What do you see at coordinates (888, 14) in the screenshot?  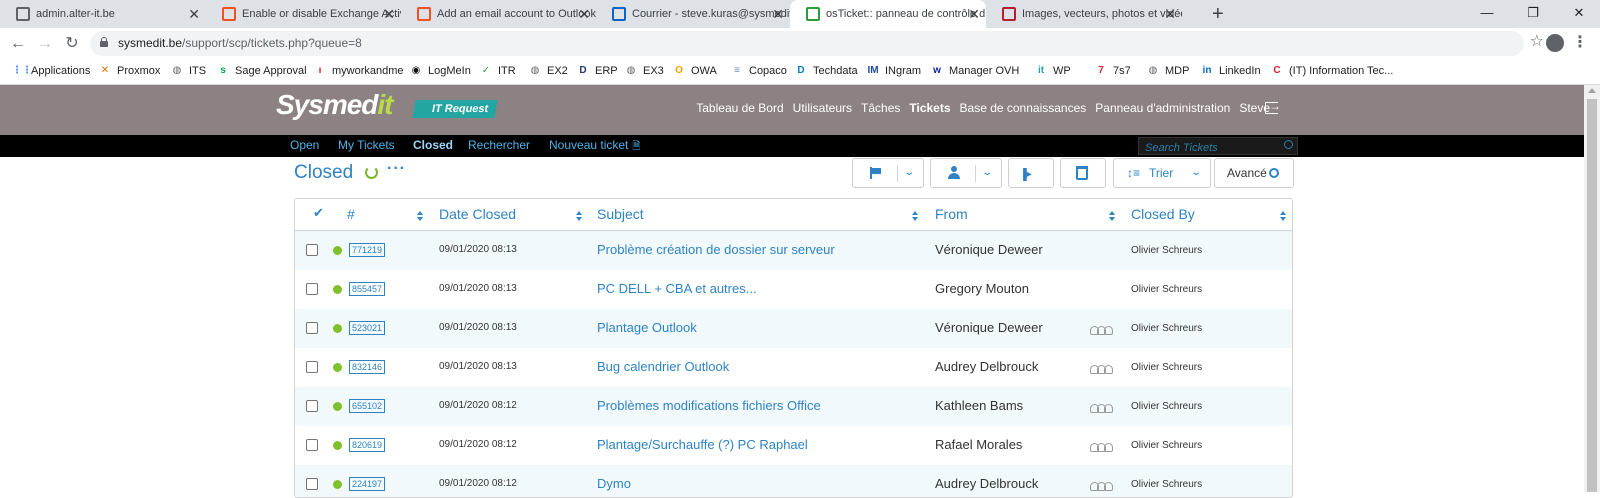 I see `browser-tab: osTicket:: panneau de contrôle d ✕` at bounding box center [888, 14].